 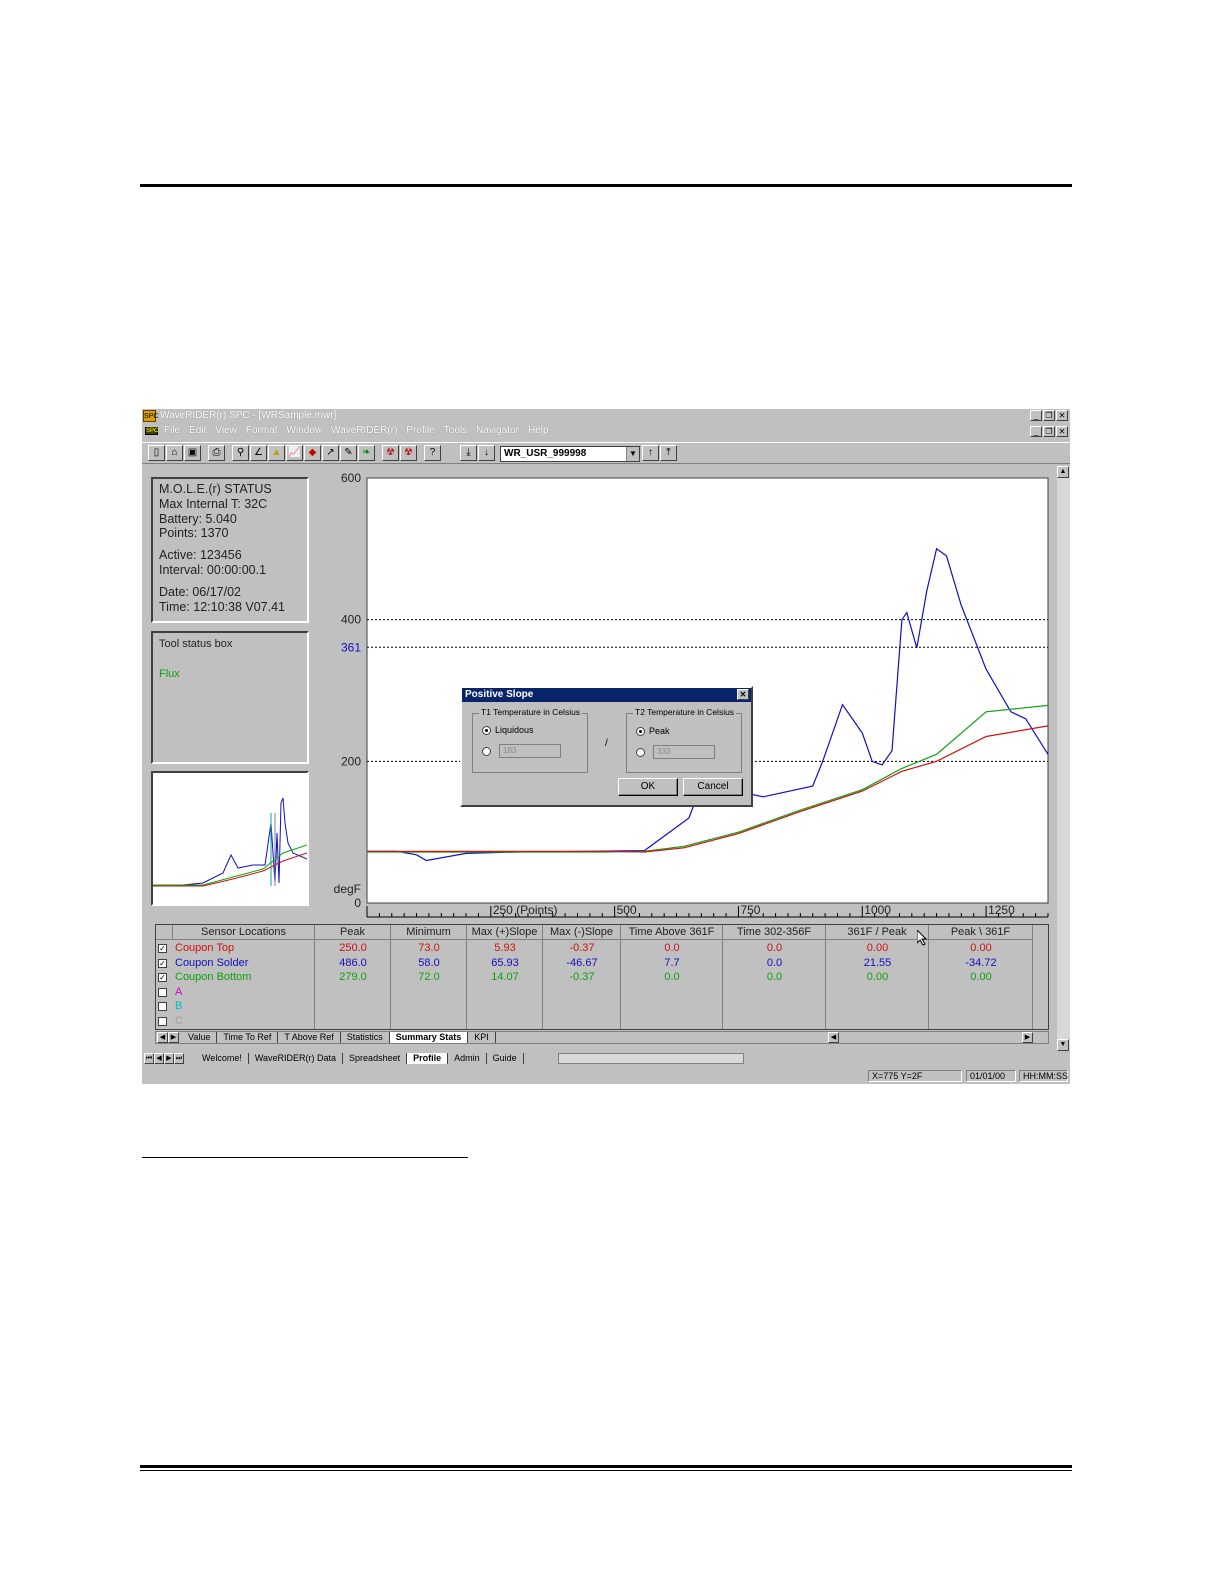 I want to click on thumbnail-chart, so click(x=230, y=838).